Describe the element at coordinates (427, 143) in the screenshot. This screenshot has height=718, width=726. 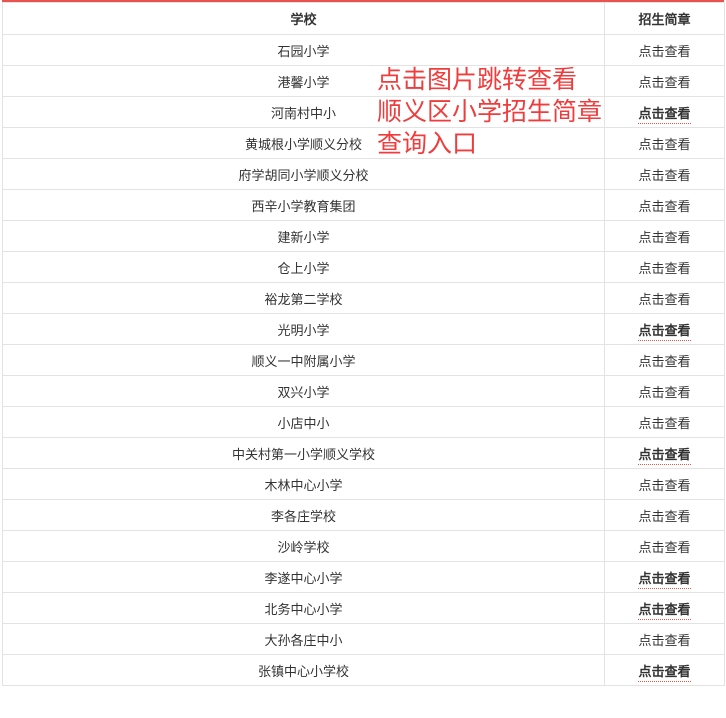
I see `overlay-line: 查询入口` at that location.